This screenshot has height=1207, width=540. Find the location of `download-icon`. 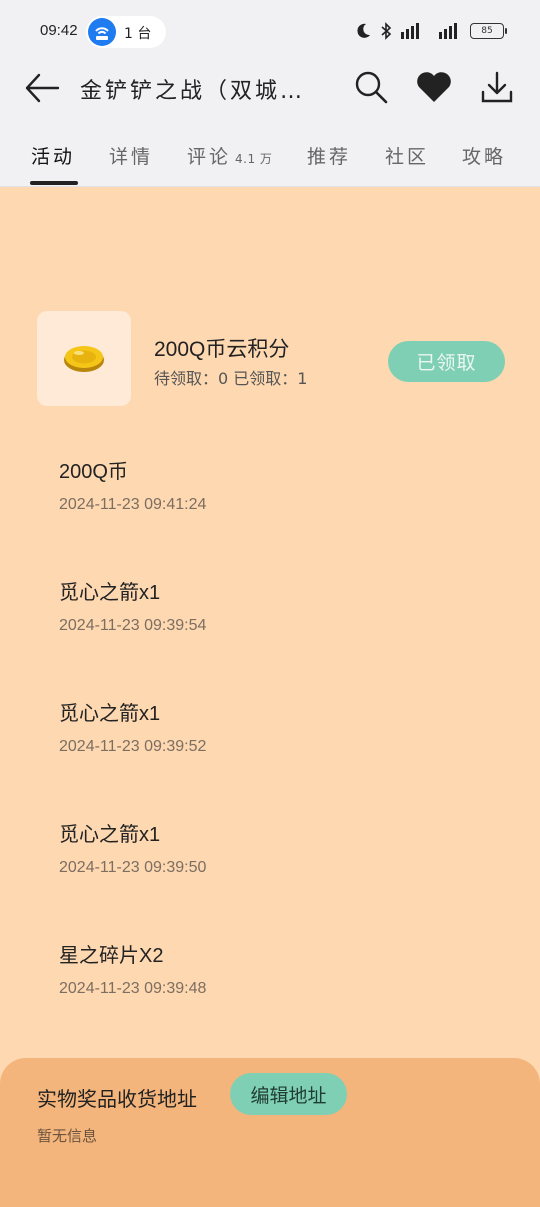

download-icon is located at coordinates (497, 87).